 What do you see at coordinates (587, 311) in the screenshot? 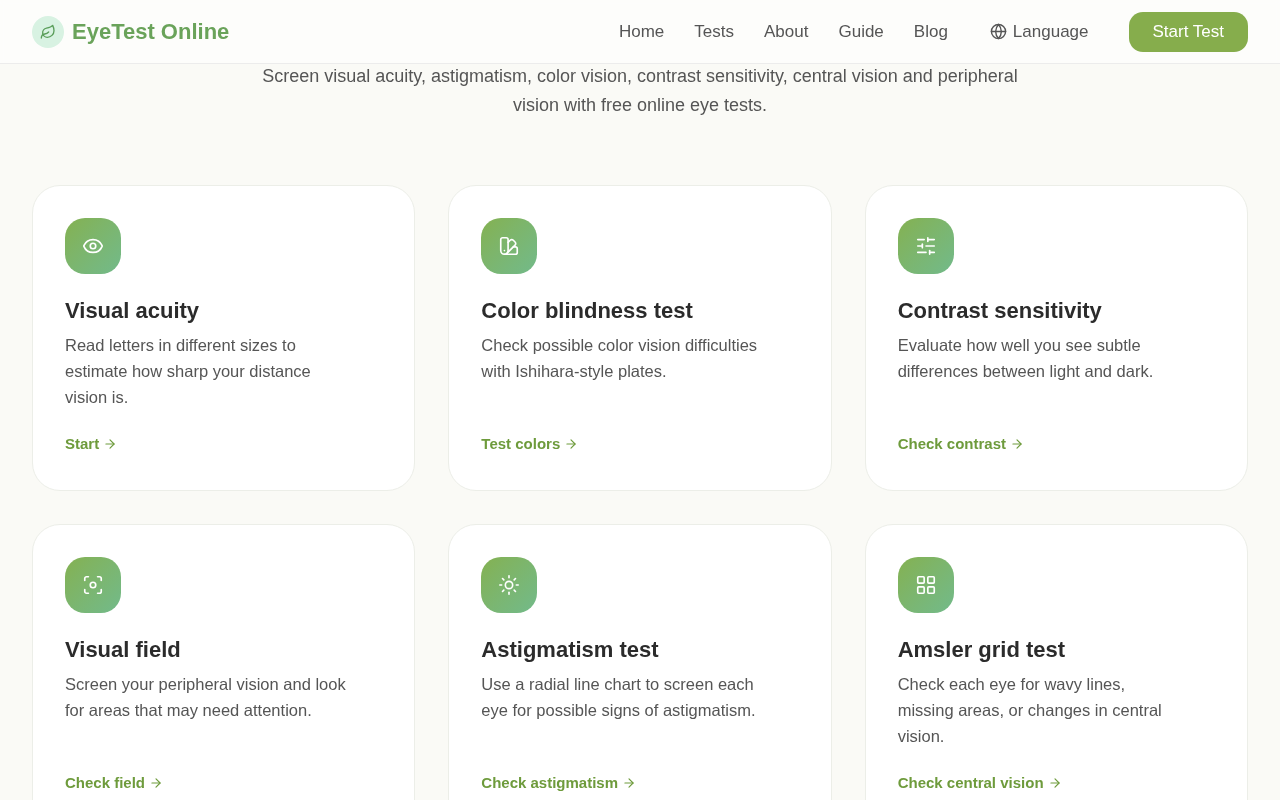
I see `card-title: Color blindness test` at bounding box center [587, 311].